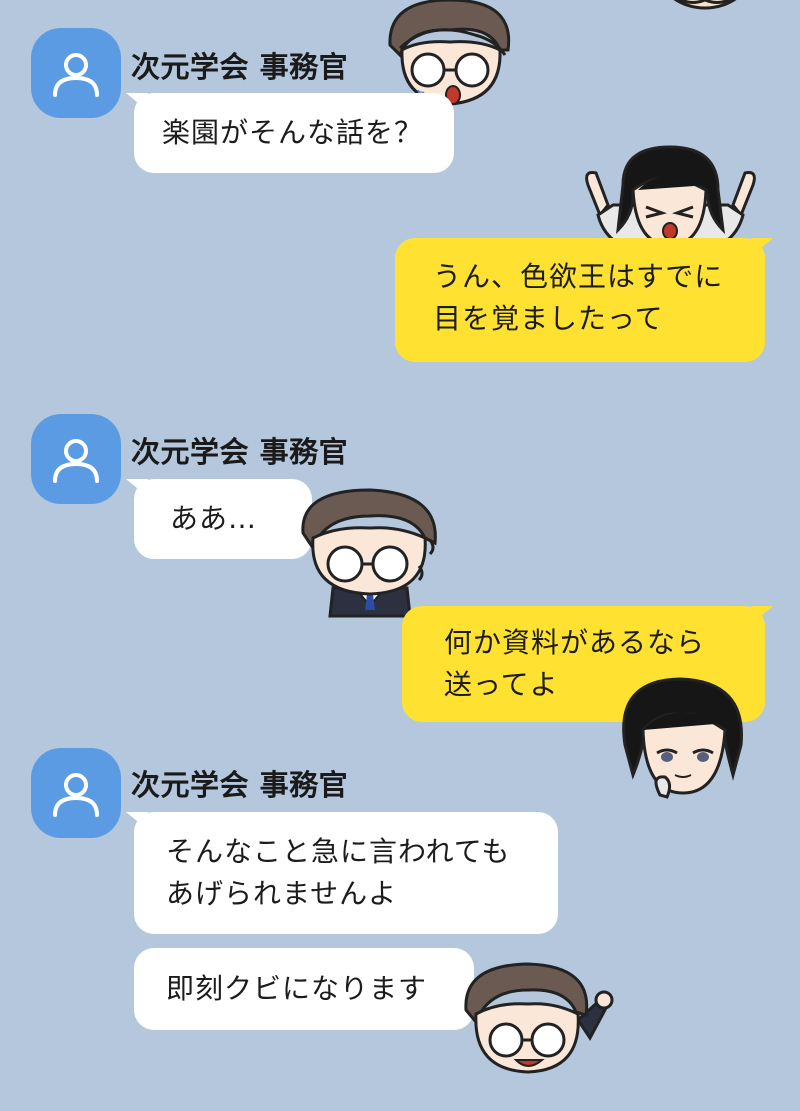  Describe the element at coordinates (304, 989) in the screenshot. I see `message-bubble: 即刻クビになります` at that location.